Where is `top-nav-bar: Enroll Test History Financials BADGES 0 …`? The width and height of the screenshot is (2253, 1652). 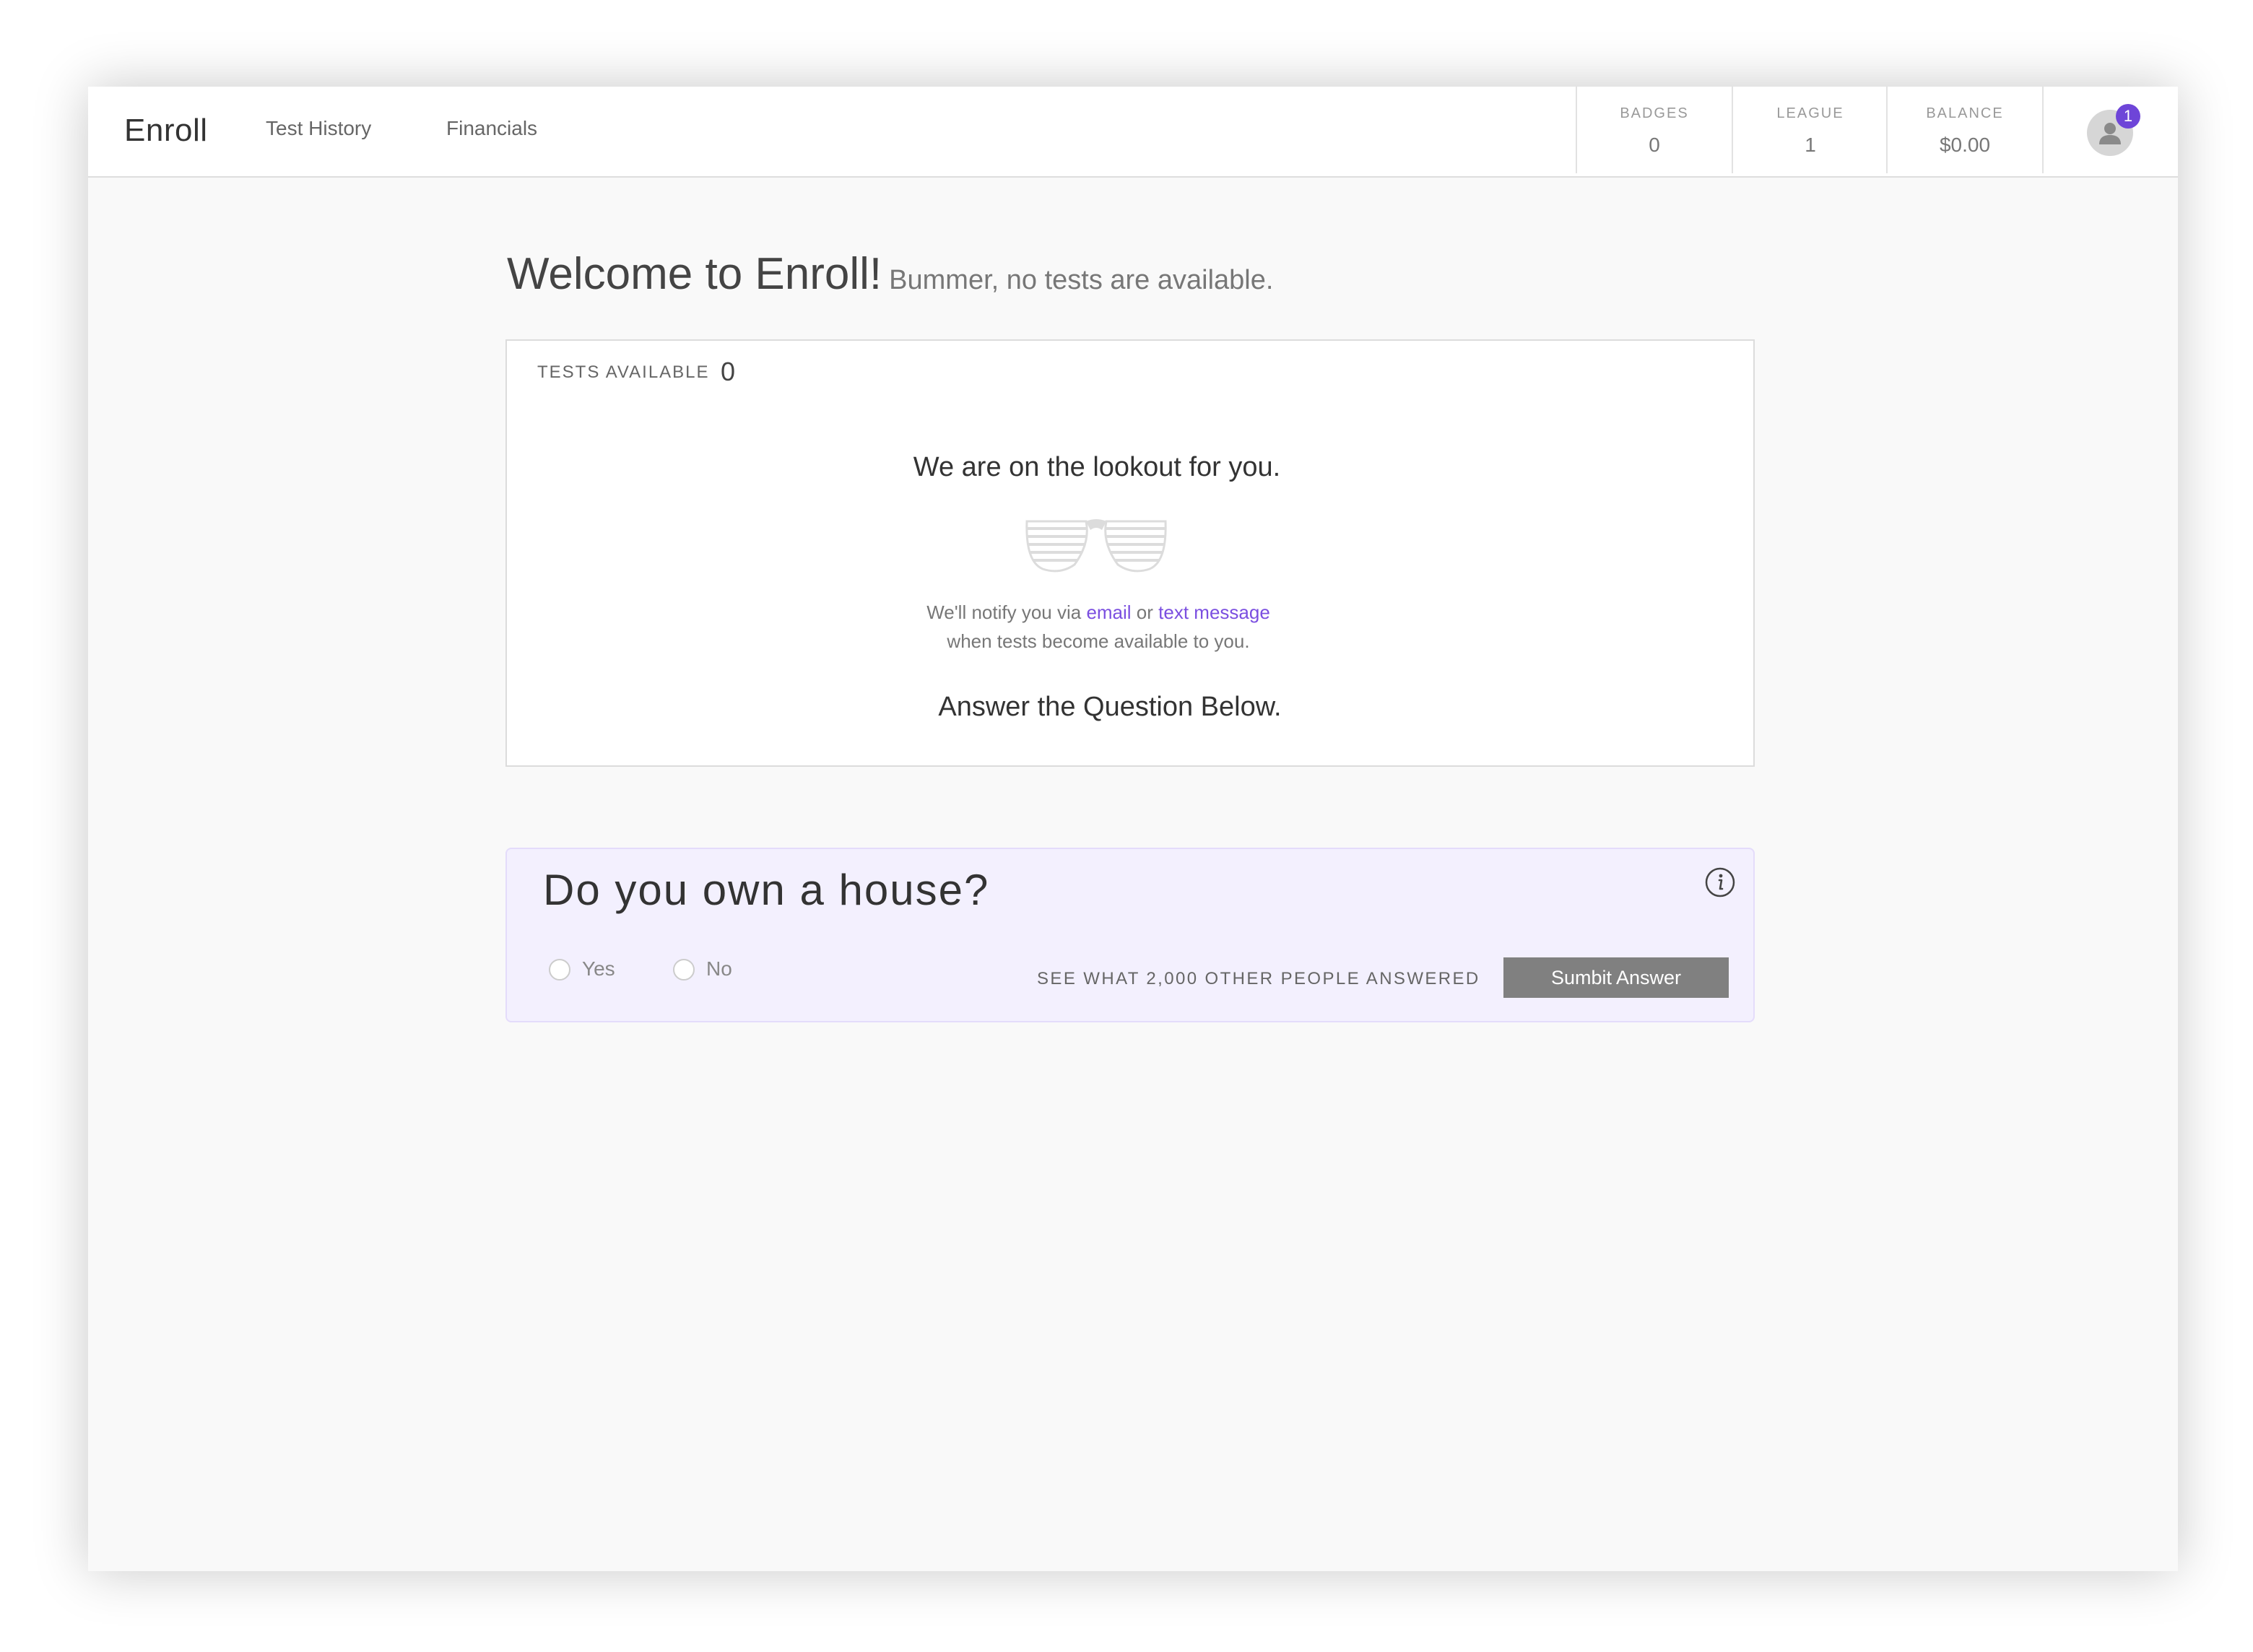
top-nav-bar: Enroll Test History Financials BADGES 0 … is located at coordinates (1133, 132).